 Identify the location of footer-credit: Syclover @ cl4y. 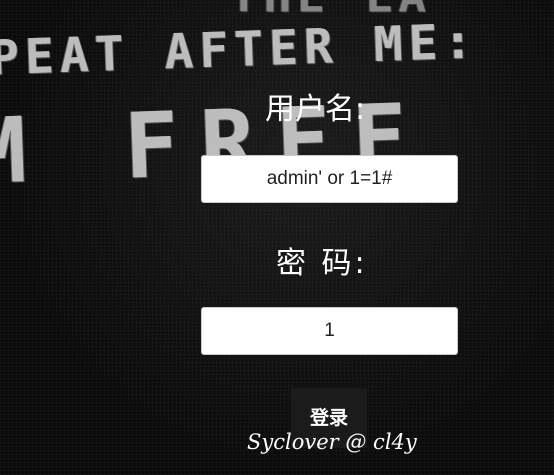
(332, 442).